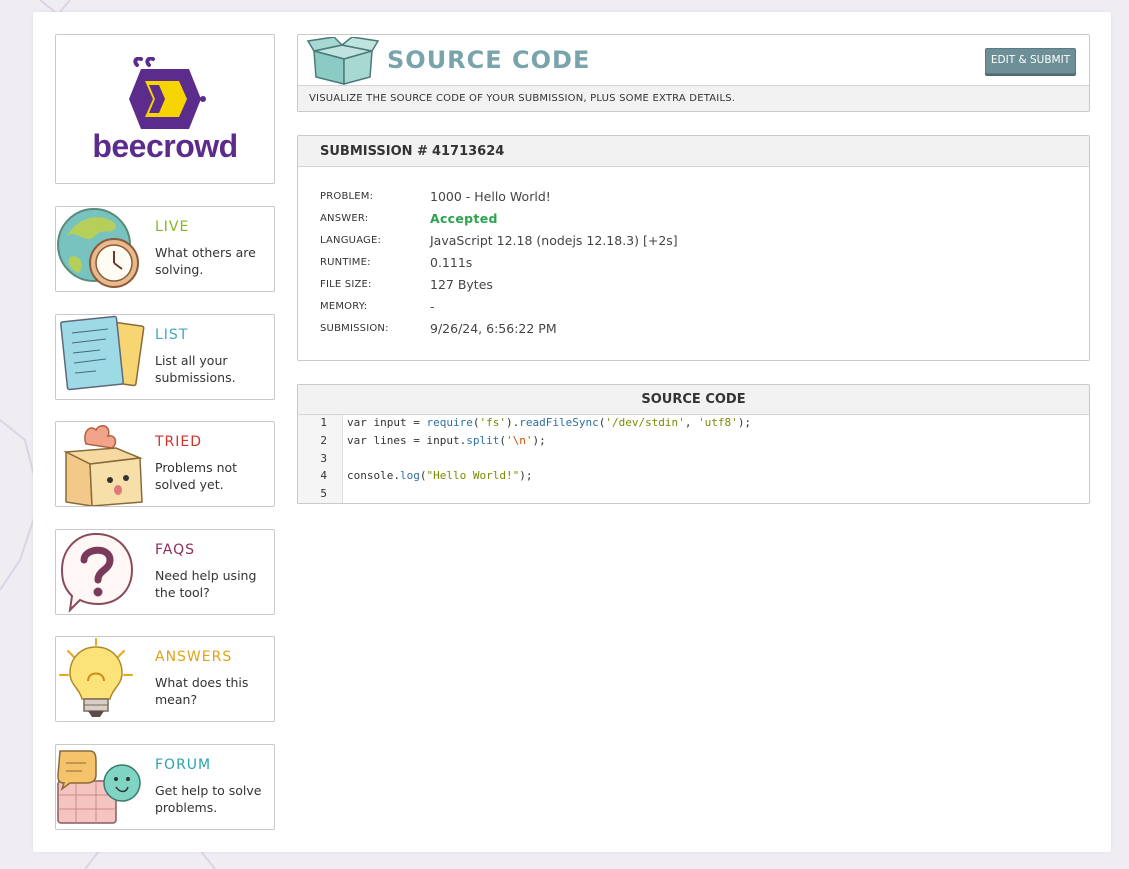  I want to click on globe-clock-icon, so click(98, 248).